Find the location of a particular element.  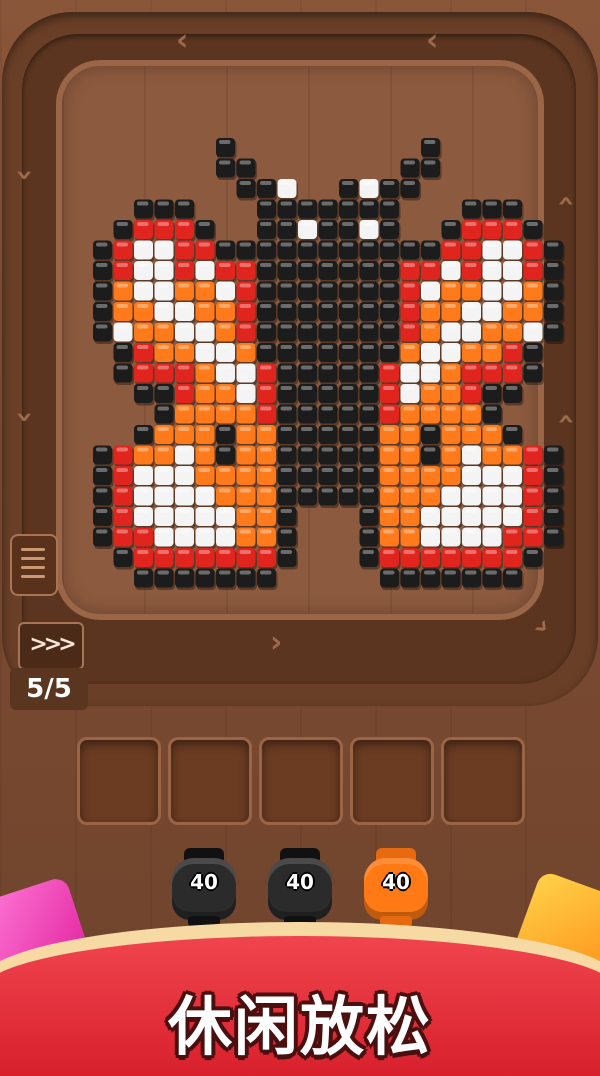

pot-count: 40 is located at coordinates (396, 882).